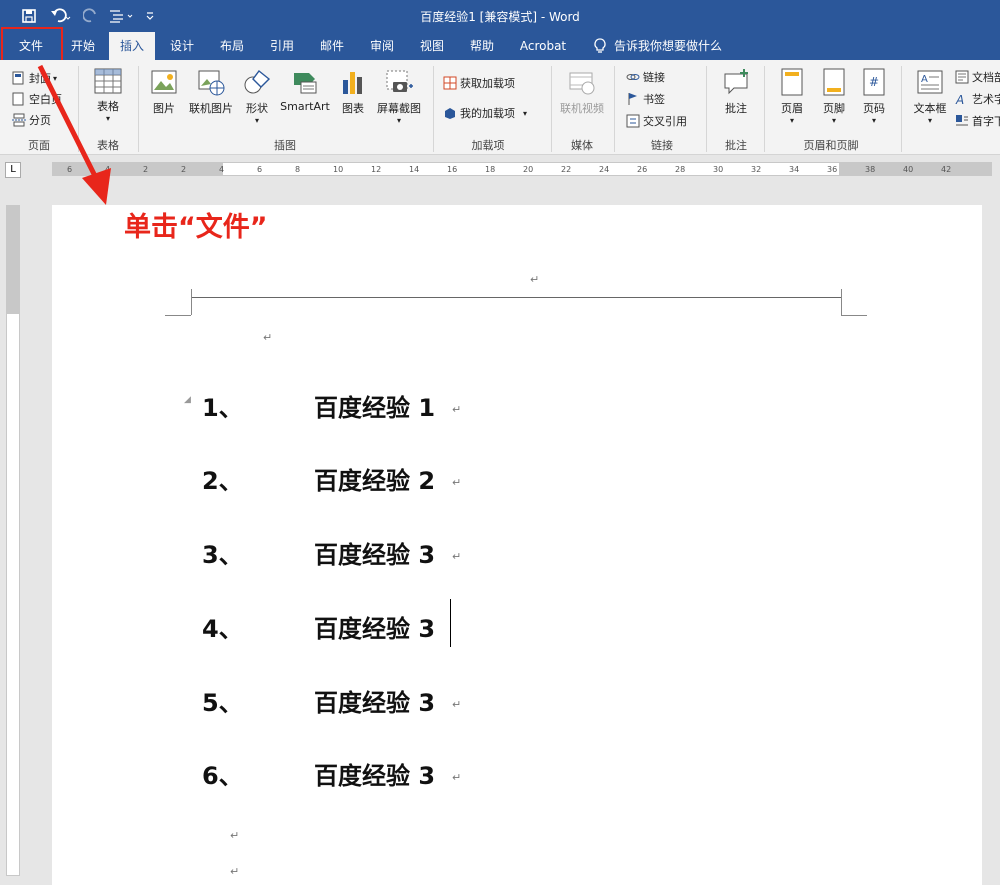 This screenshot has width=1000, height=885. I want to click on textbox-button: A 文本框 ▾, so click(930, 96).